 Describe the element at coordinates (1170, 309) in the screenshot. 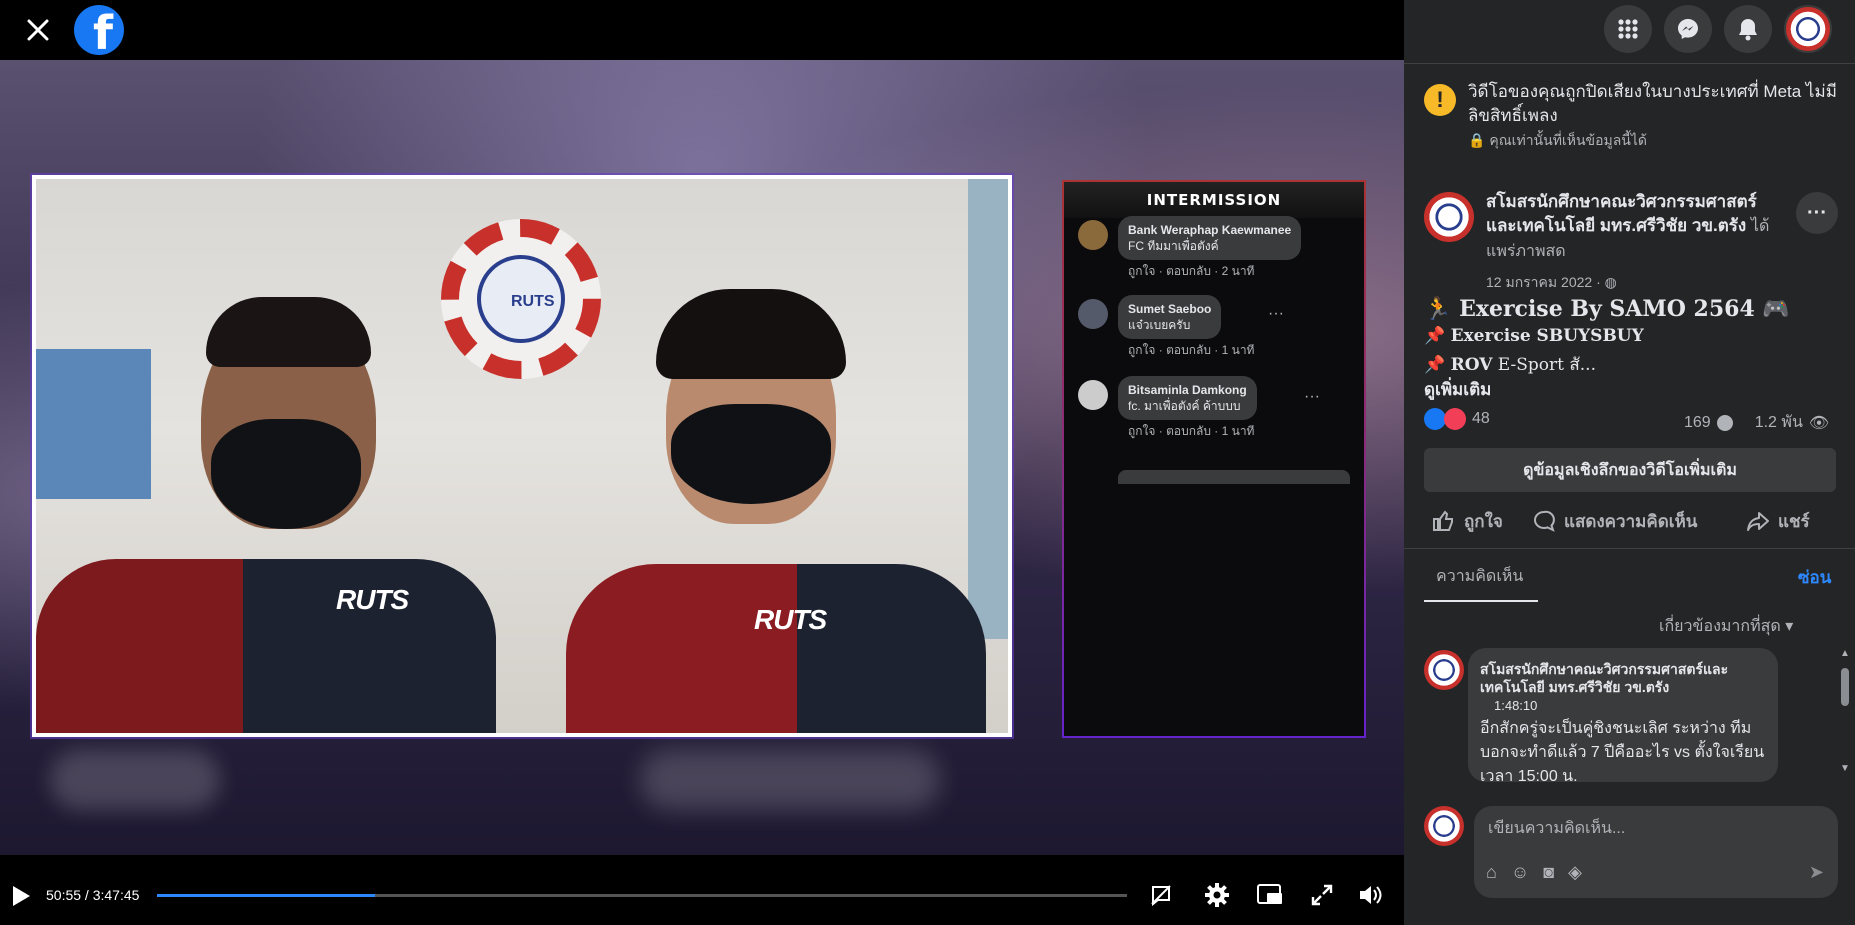

I see `chat-author: Sumet Saeboo` at that location.